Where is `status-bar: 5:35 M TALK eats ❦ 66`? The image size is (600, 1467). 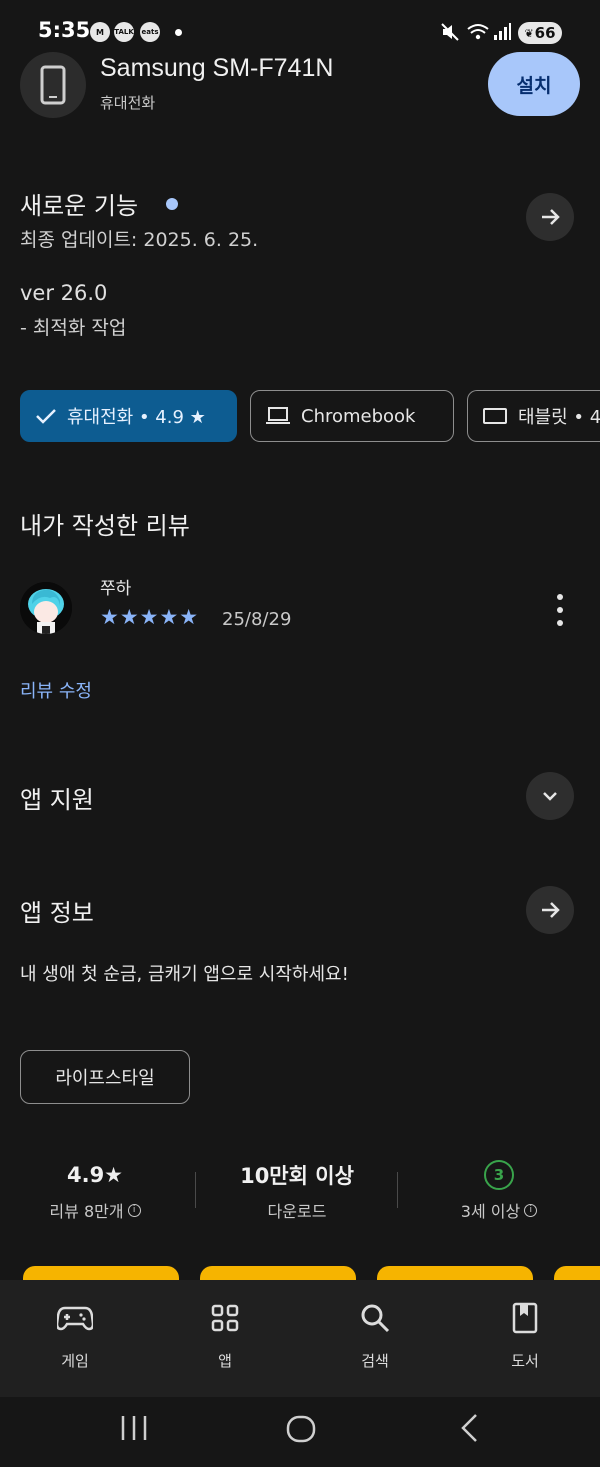 status-bar: 5:35 M TALK eats ❦ 66 is located at coordinates (300, 30).